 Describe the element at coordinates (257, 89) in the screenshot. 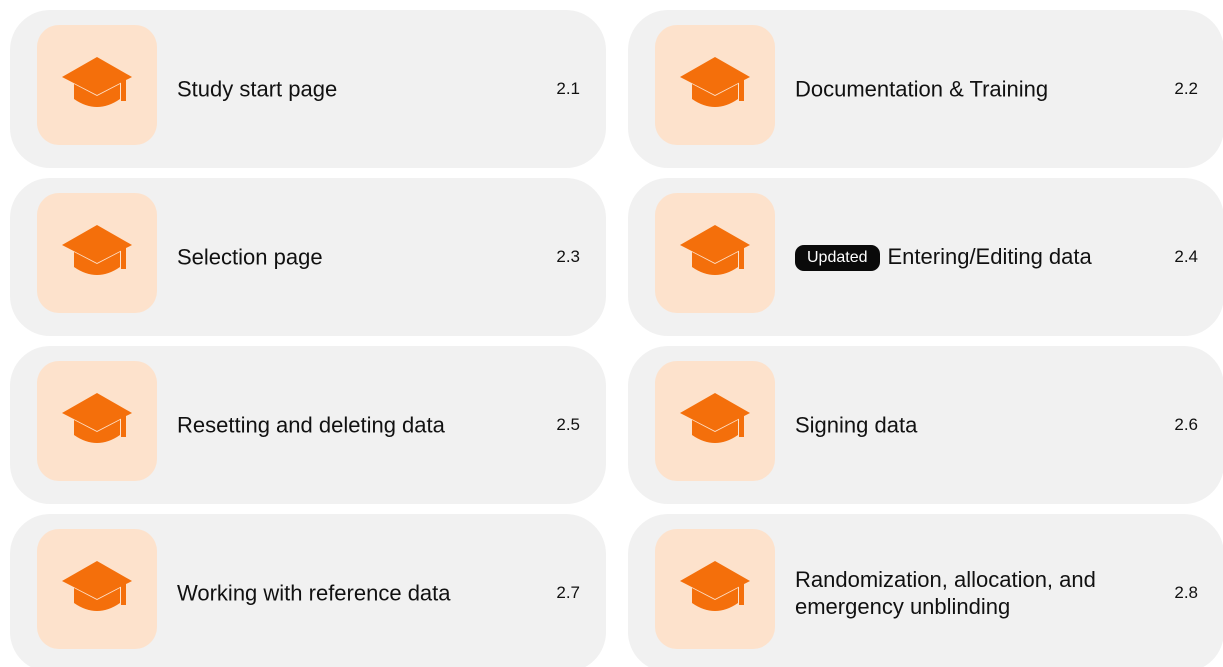

I see `chapter-title: Study start page` at that location.